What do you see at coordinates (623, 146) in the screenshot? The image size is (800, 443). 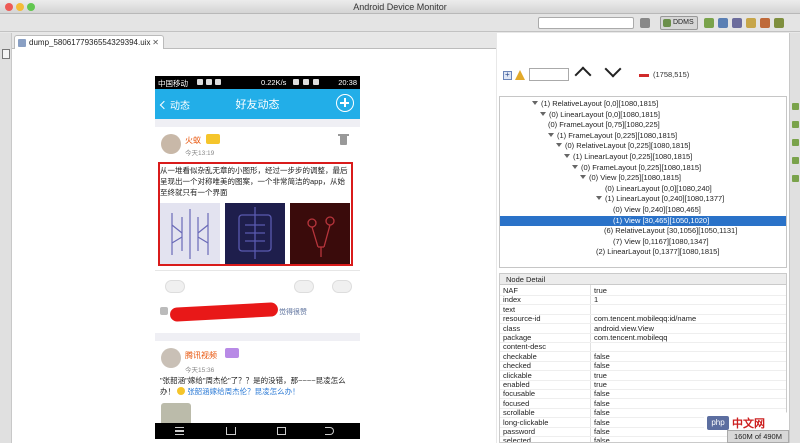 I see `tree-node: (0) RelativeLayout [0,225][1080,1815]` at bounding box center [623, 146].